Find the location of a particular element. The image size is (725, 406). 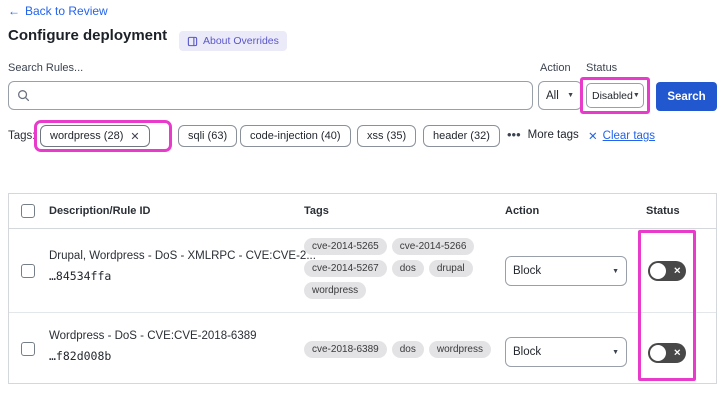

tag-chip-xss: xss (35) is located at coordinates (387, 136).